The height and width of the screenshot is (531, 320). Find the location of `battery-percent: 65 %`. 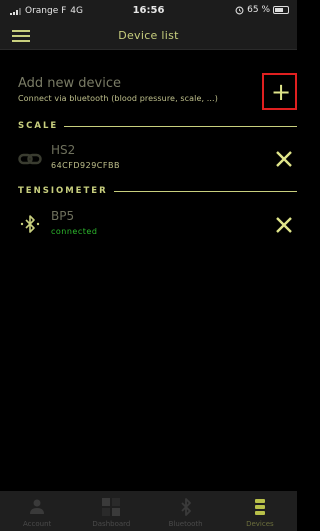

battery-percent: 65 % is located at coordinates (258, 10).